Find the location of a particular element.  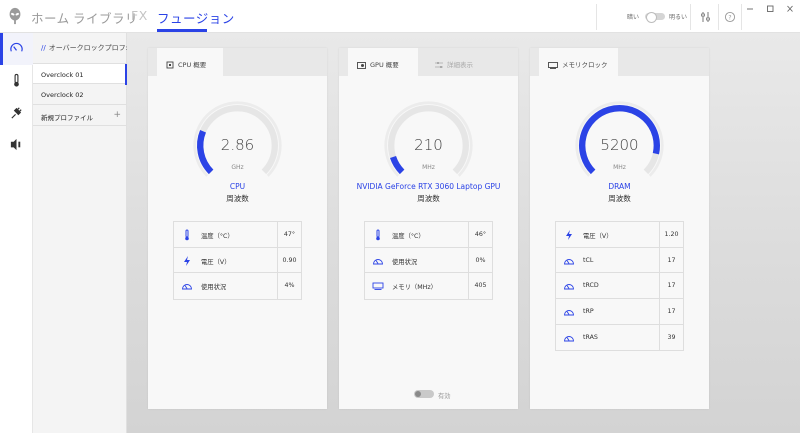

new-profile-button: 新規プロファイル + is located at coordinates (80, 115).